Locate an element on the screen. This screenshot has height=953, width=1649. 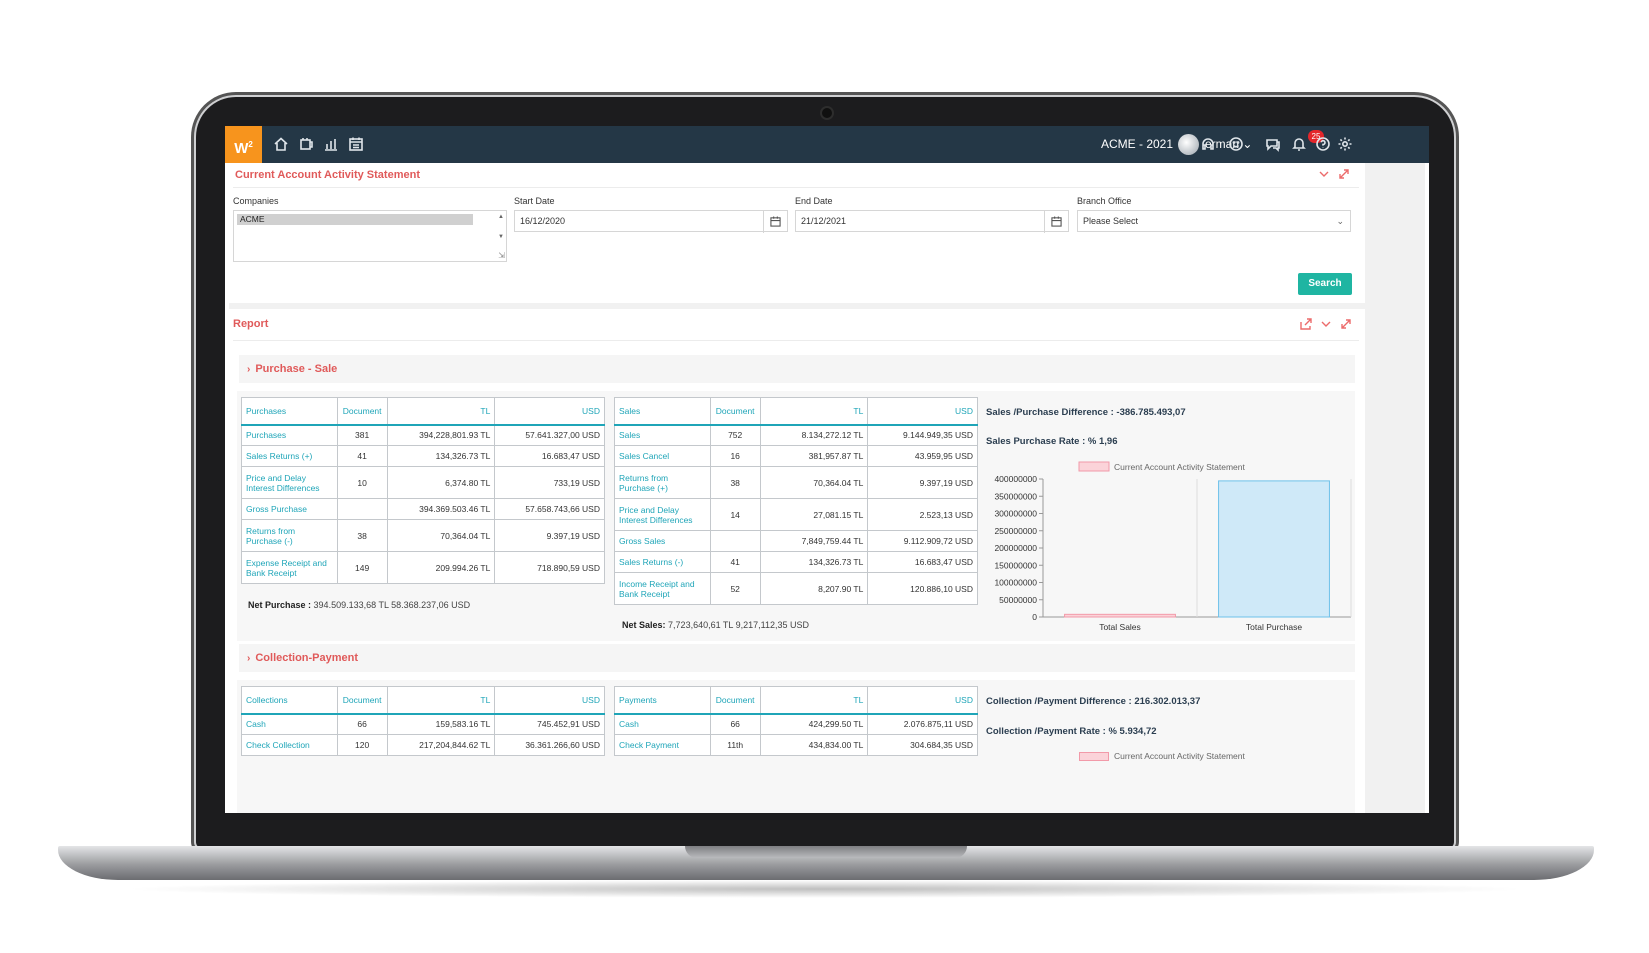
column-header: Purchases is located at coordinates (289, 411).